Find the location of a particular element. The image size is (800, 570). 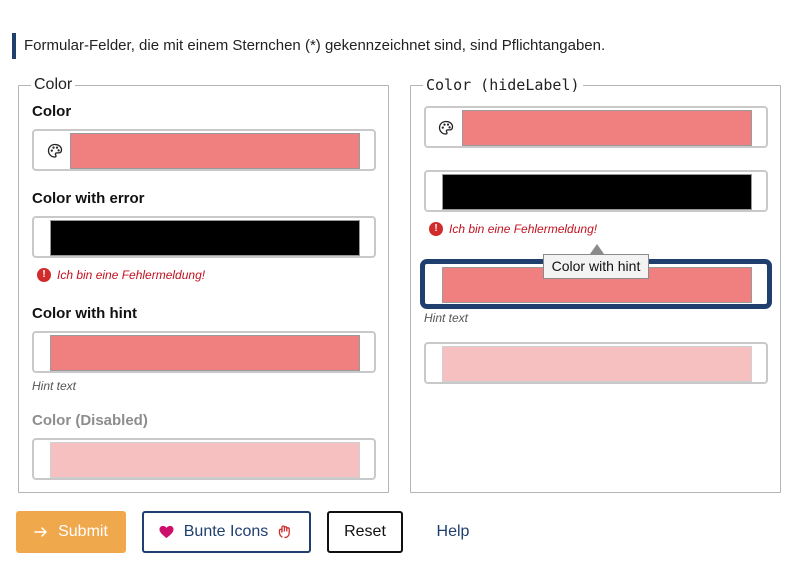

color-field is located at coordinates (204, 150).